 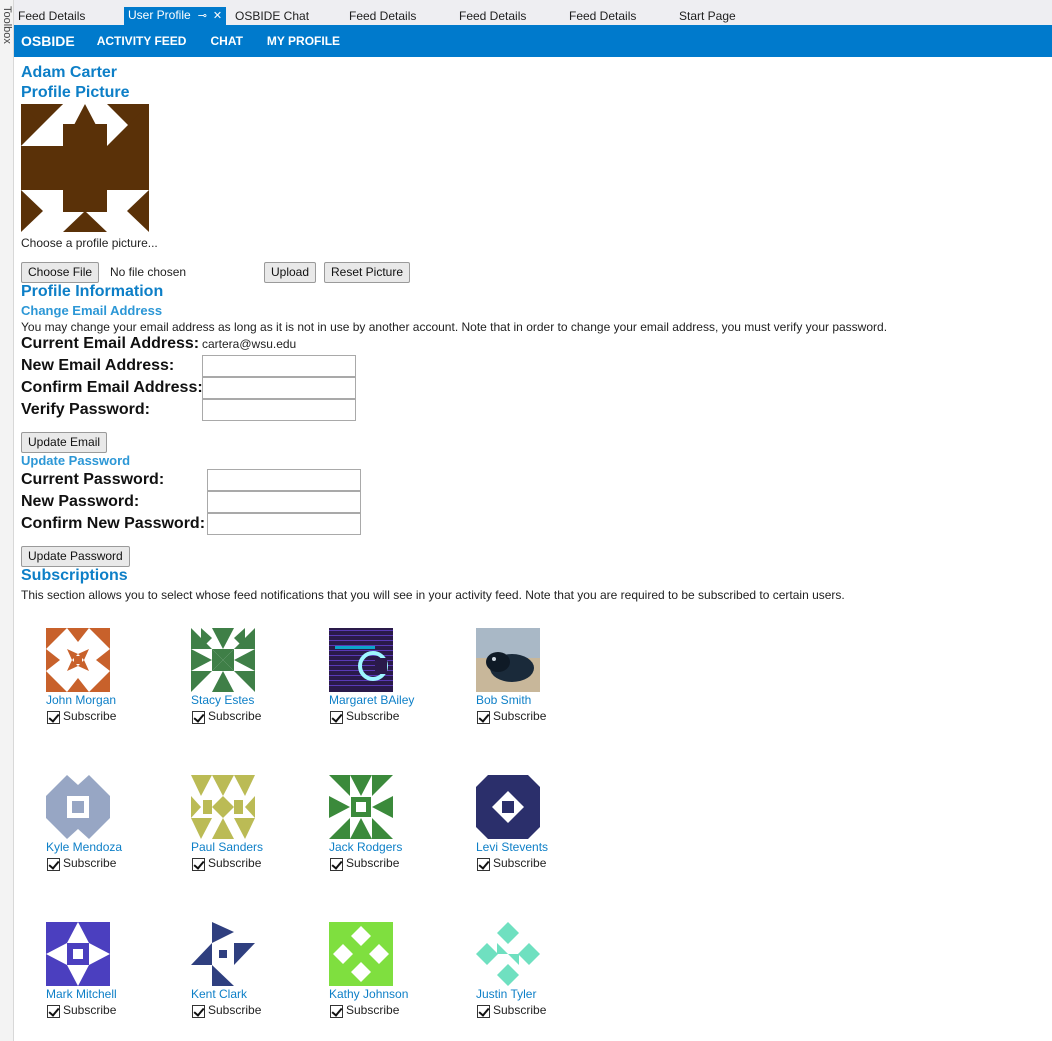 I want to click on tab-feed-details-2: Feed Details, so click(x=380, y=16).